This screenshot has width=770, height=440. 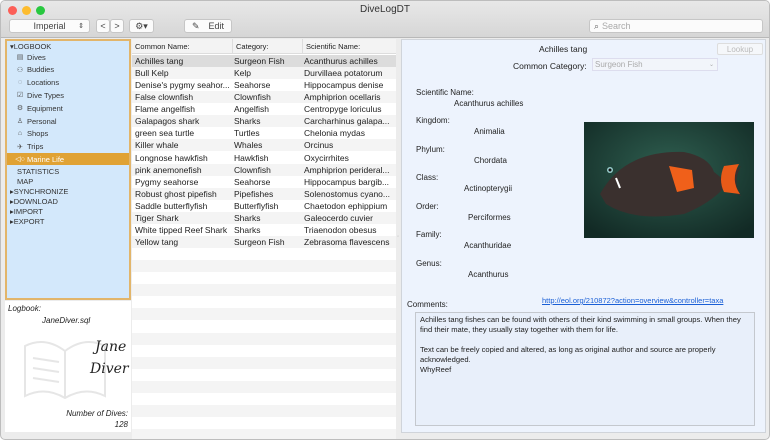 What do you see at coordinates (208, 26) in the screenshot?
I see `edit-button: ✎ Edit` at bounding box center [208, 26].